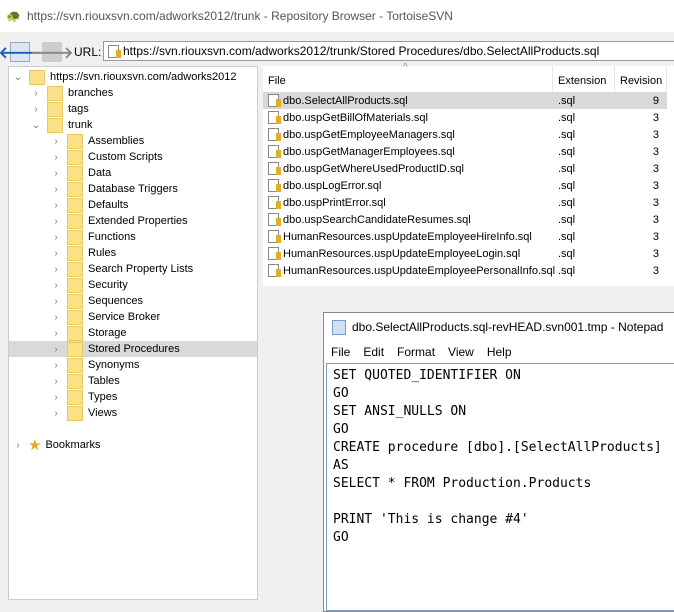 This screenshot has height=612, width=674. I want to click on file-row: dbo.SelectAllProducts.sql .sql 9, so click(465, 100).